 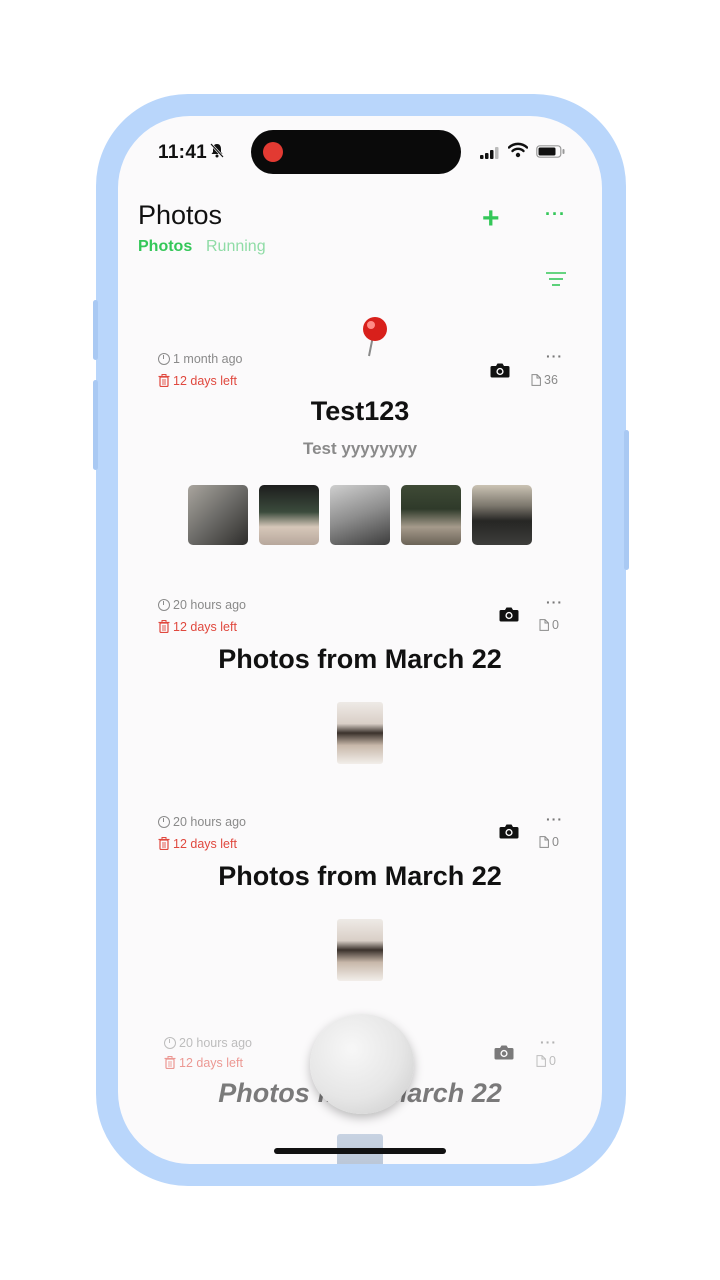 What do you see at coordinates (551, 380) in the screenshot?
I see `photo-count-text: 36` at bounding box center [551, 380].